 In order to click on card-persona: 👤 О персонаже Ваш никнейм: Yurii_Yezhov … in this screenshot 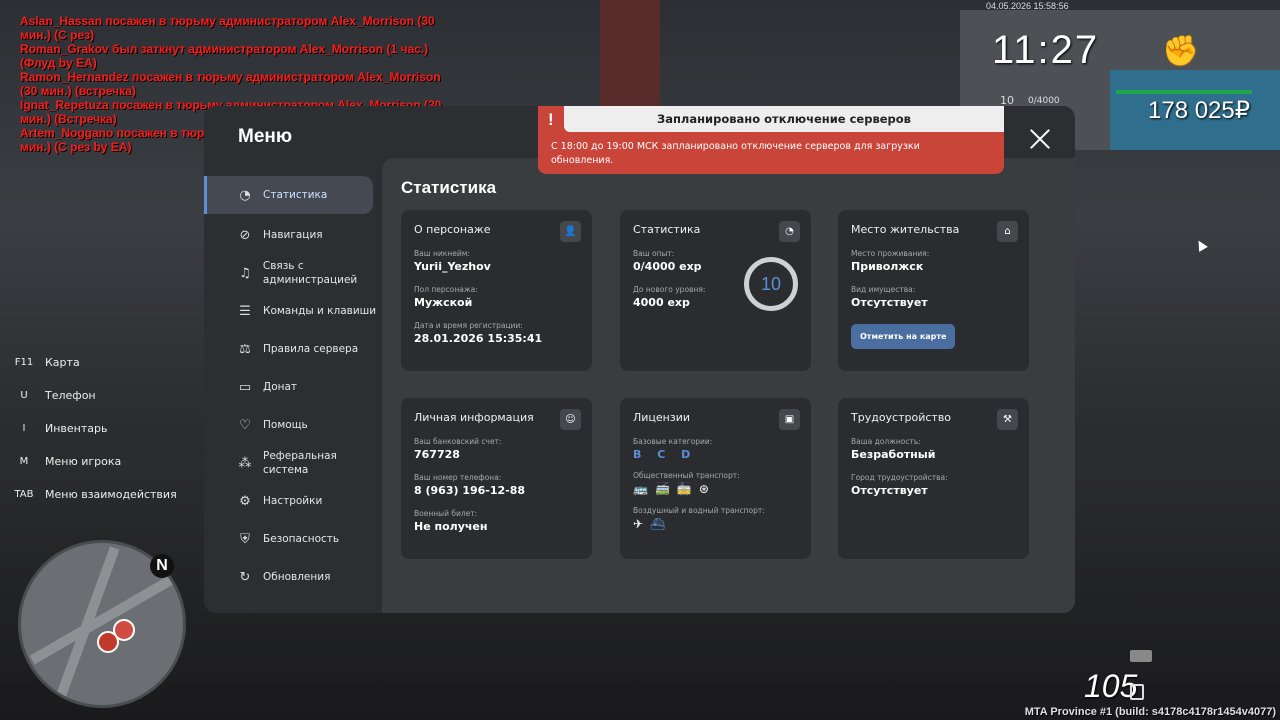, I will do `click(496, 290)`.